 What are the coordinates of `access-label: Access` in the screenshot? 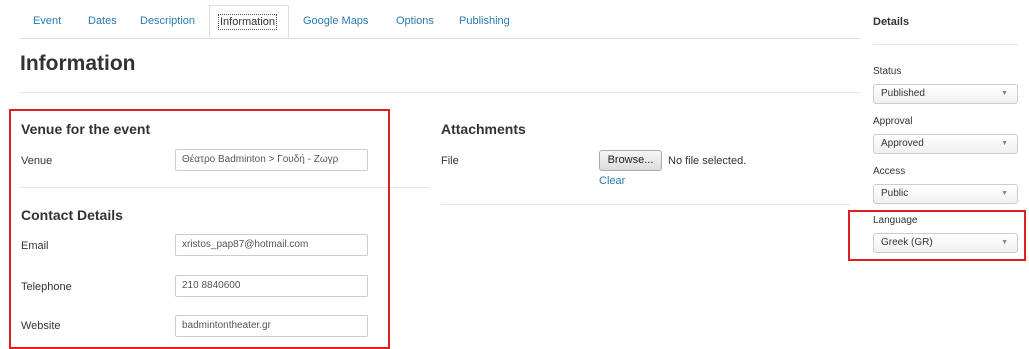 It's located at (889, 171).